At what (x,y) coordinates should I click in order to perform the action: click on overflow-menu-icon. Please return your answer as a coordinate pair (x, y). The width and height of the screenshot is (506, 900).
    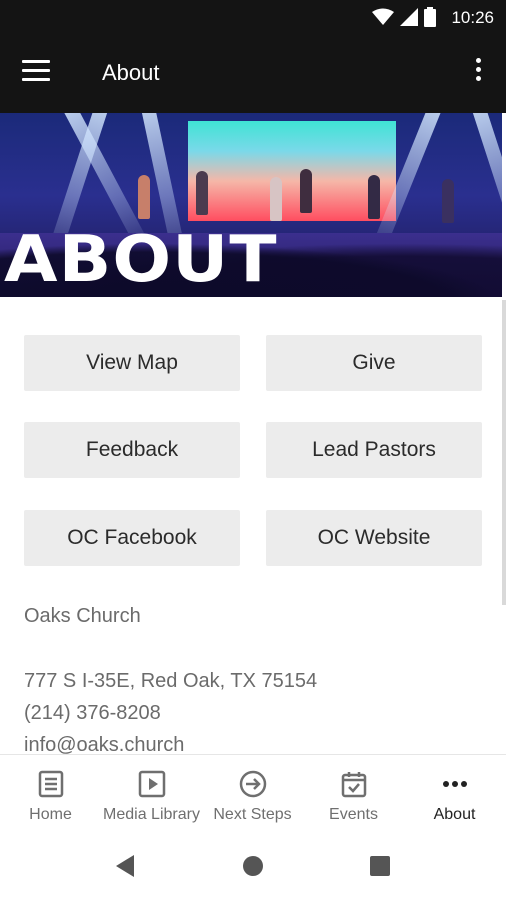
    Looking at the image, I should click on (478, 73).